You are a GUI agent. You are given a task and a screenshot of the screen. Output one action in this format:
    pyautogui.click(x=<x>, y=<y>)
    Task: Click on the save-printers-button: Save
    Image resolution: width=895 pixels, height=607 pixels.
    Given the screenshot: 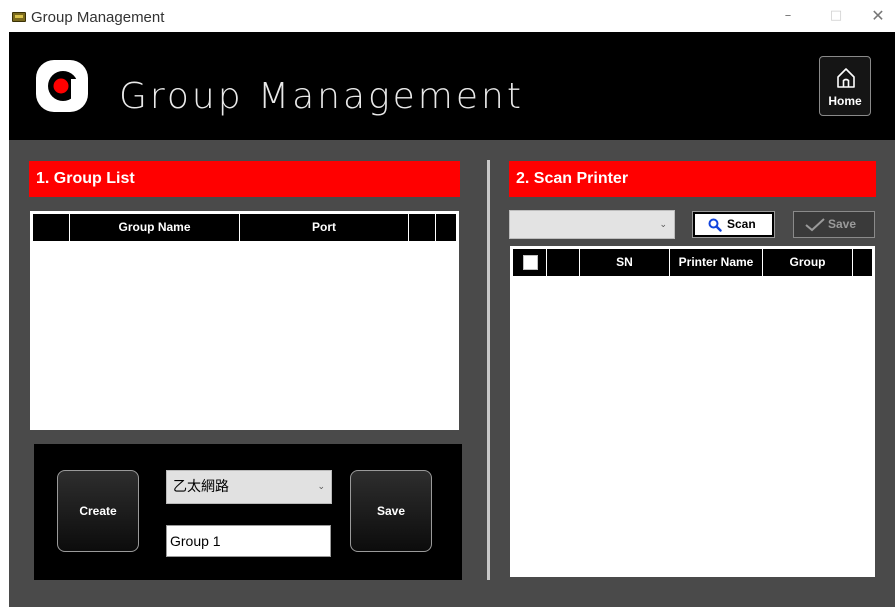 What is the action you would take?
    pyautogui.click(x=834, y=224)
    